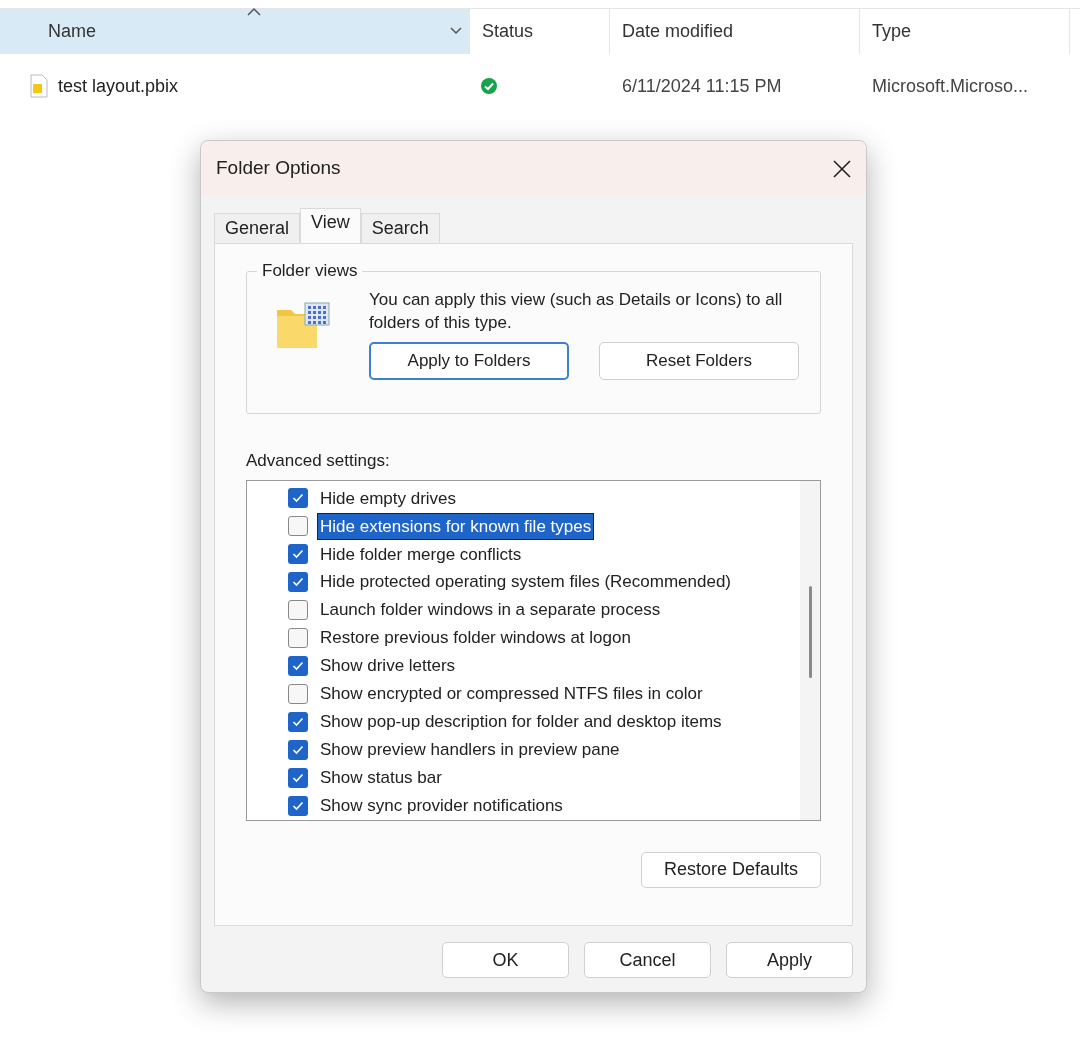 Image resolution: width=1080 pixels, height=1052 pixels. Describe the element at coordinates (475, 638) in the screenshot. I see `setting-label: Restore previous folder windows at logon` at that location.